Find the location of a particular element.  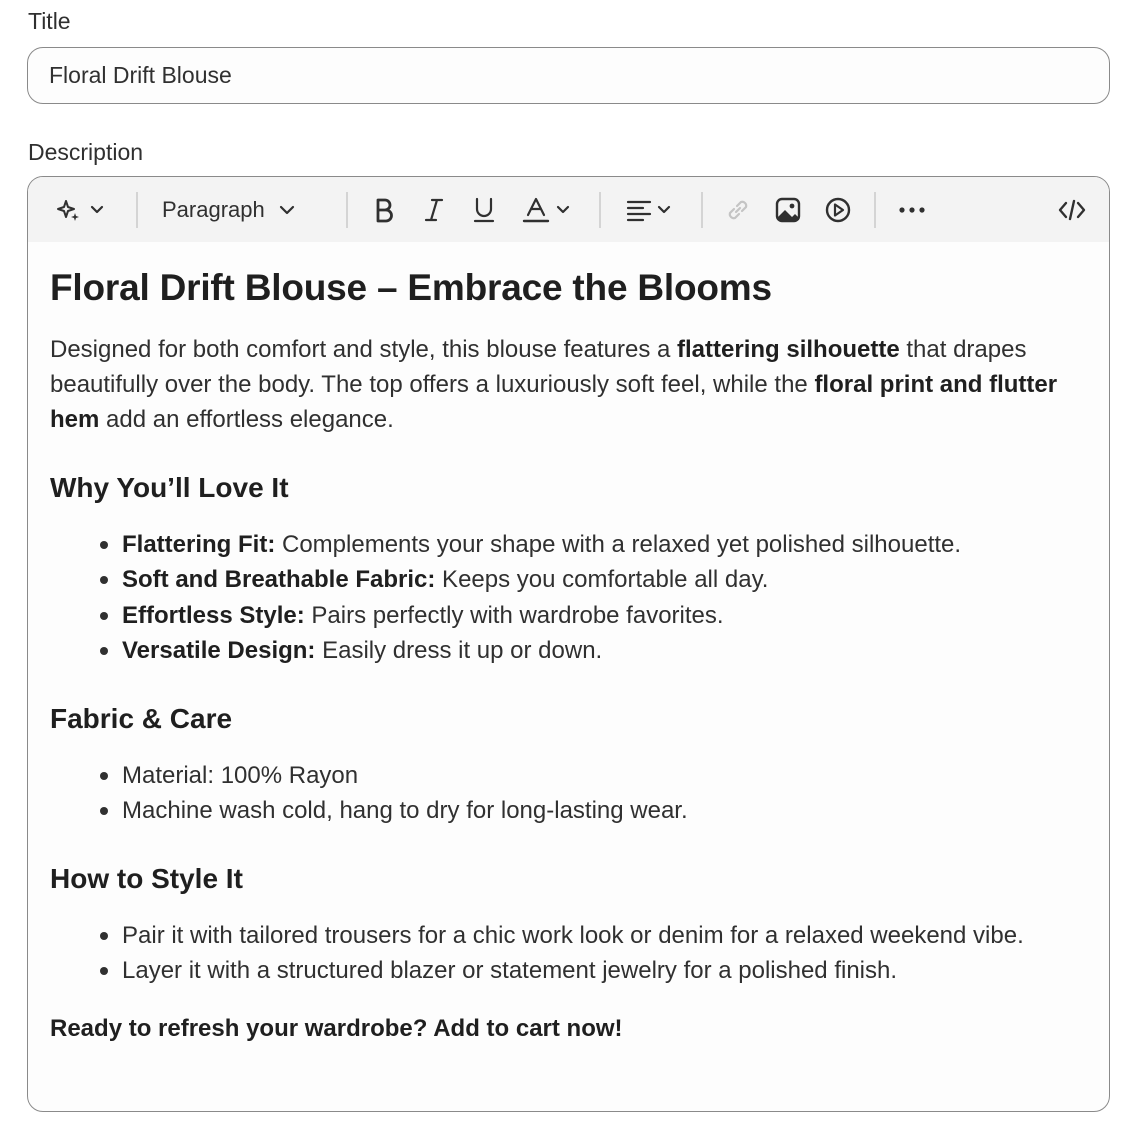

more-options-button is located at coordinates (912, 210).